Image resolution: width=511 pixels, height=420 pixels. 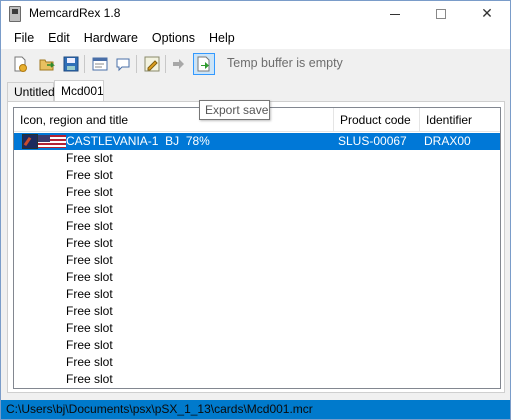 I want to click on export-arrow-icon, so click(x=203, y=64).